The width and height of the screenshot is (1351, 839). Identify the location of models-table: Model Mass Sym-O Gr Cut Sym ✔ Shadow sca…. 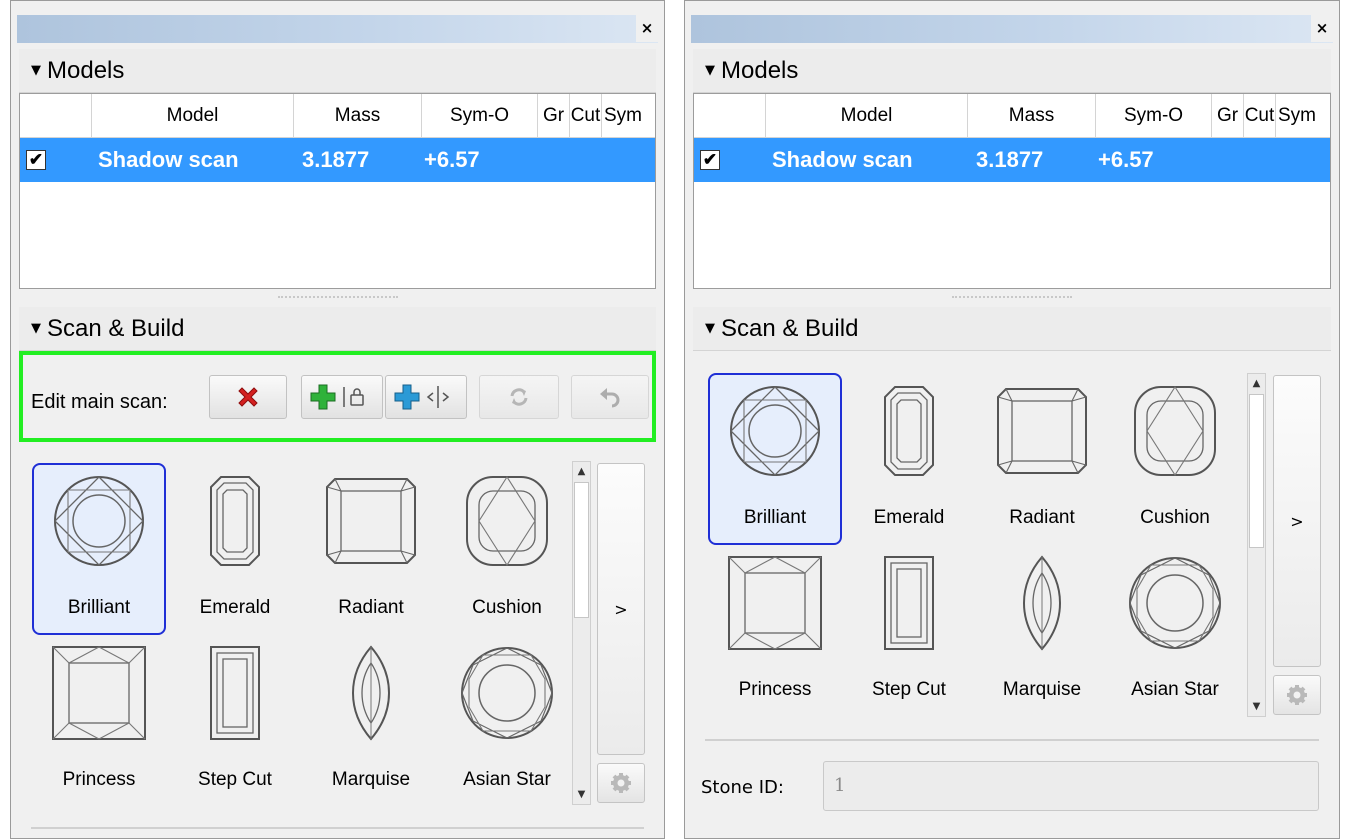
(1012, 191).